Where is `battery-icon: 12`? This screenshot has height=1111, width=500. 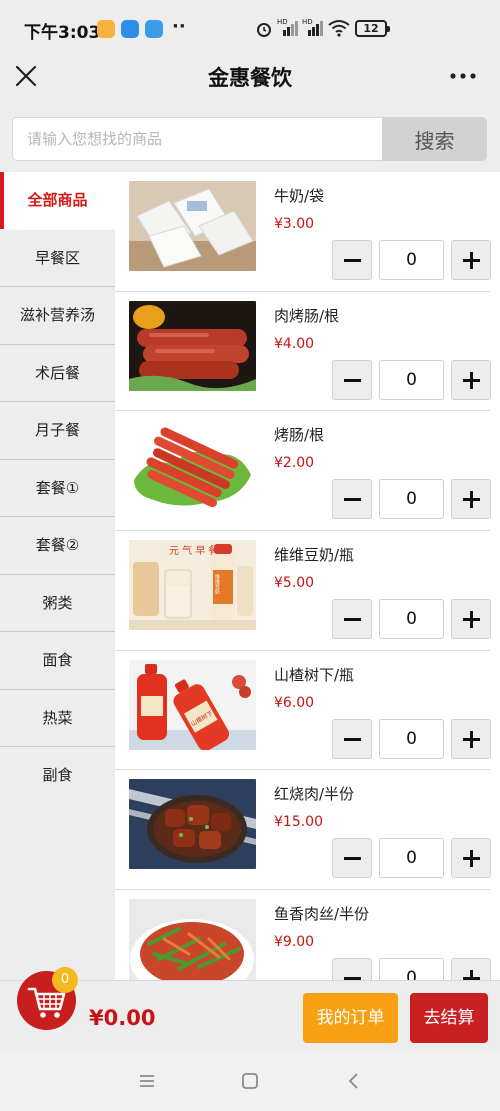 battery-icon: 12 is located at coordinates (372, 28).